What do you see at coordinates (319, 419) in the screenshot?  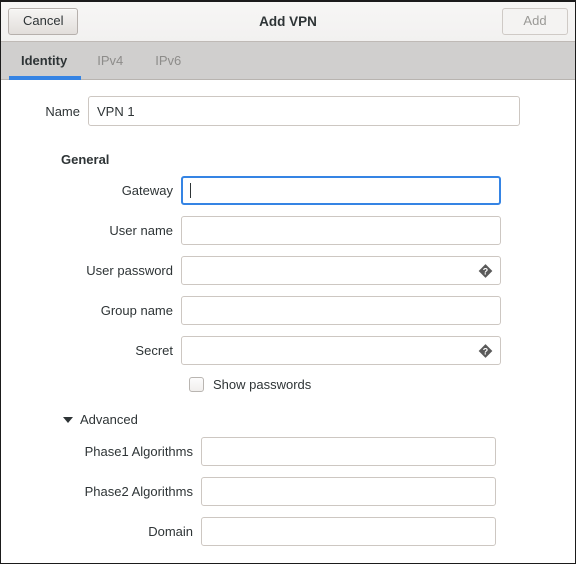 I see `advanced-expander: Advanced` at bounding box center [319, 419].